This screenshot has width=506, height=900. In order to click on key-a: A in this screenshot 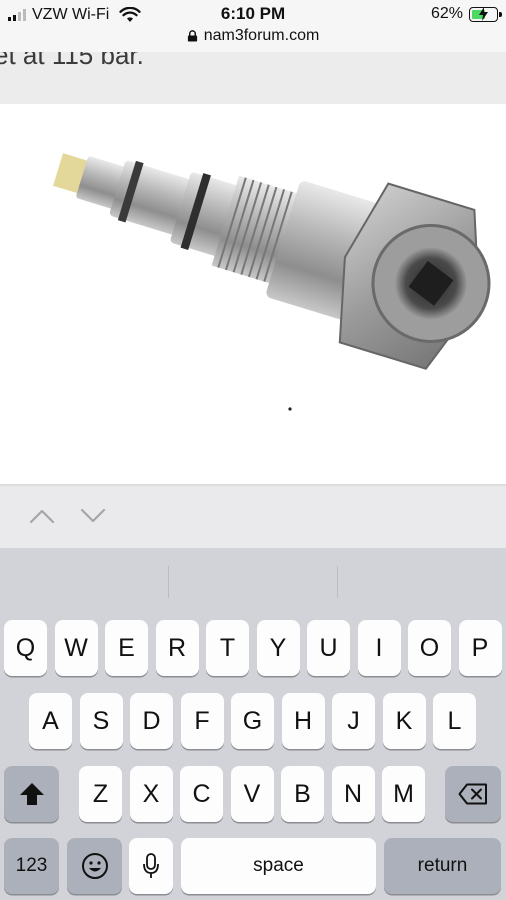, I will do `click(50, 721)`.